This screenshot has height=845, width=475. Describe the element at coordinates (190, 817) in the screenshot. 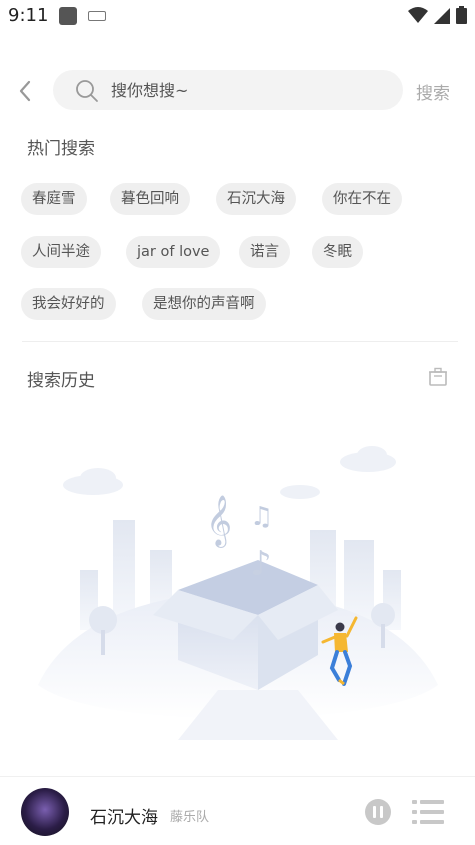

I see `artist-name: 藤乐队` at that location.